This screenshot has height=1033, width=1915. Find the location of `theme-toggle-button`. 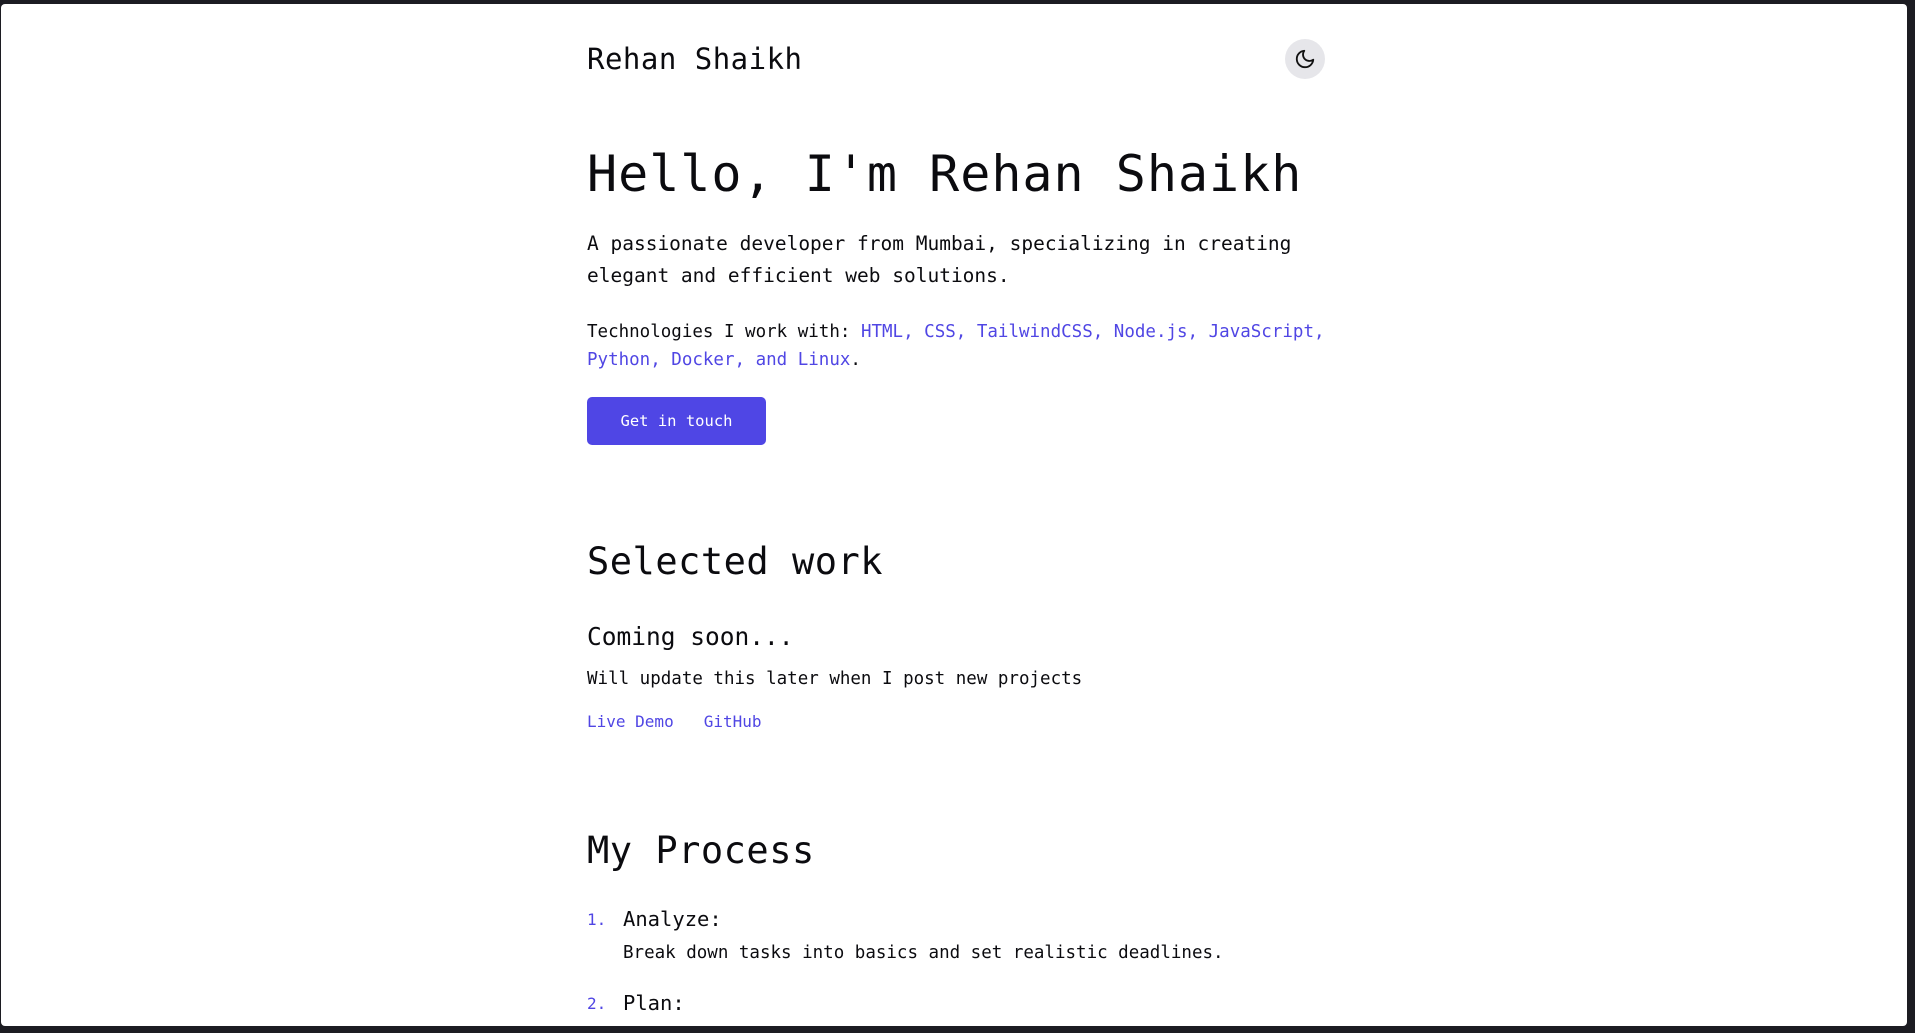

theme-toggle-button is located at coordinates (1305, 59).